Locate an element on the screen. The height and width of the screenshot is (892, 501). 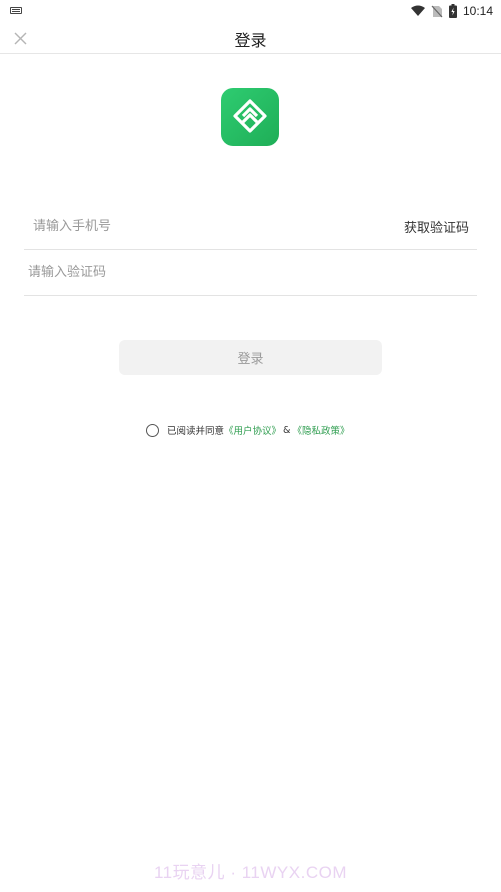
status-icons: 10:14 is located at coordinates (451, 11).